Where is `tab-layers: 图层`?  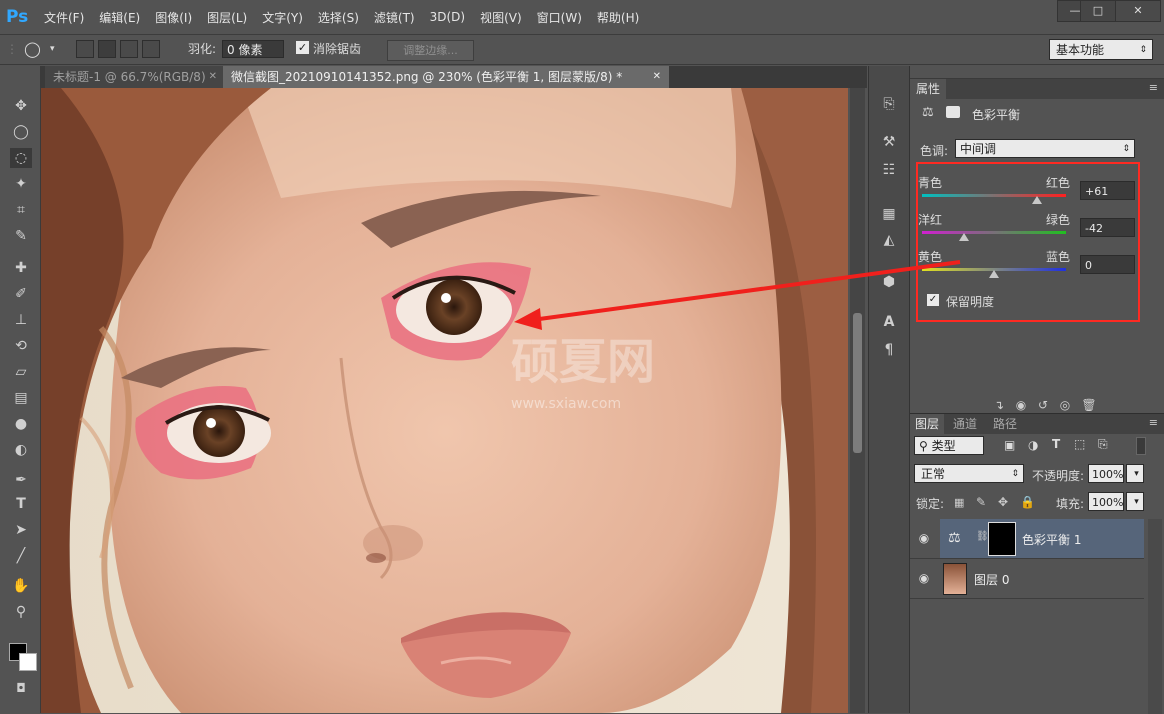
tab-layers: 图层 is located at coordinates (927, 424).